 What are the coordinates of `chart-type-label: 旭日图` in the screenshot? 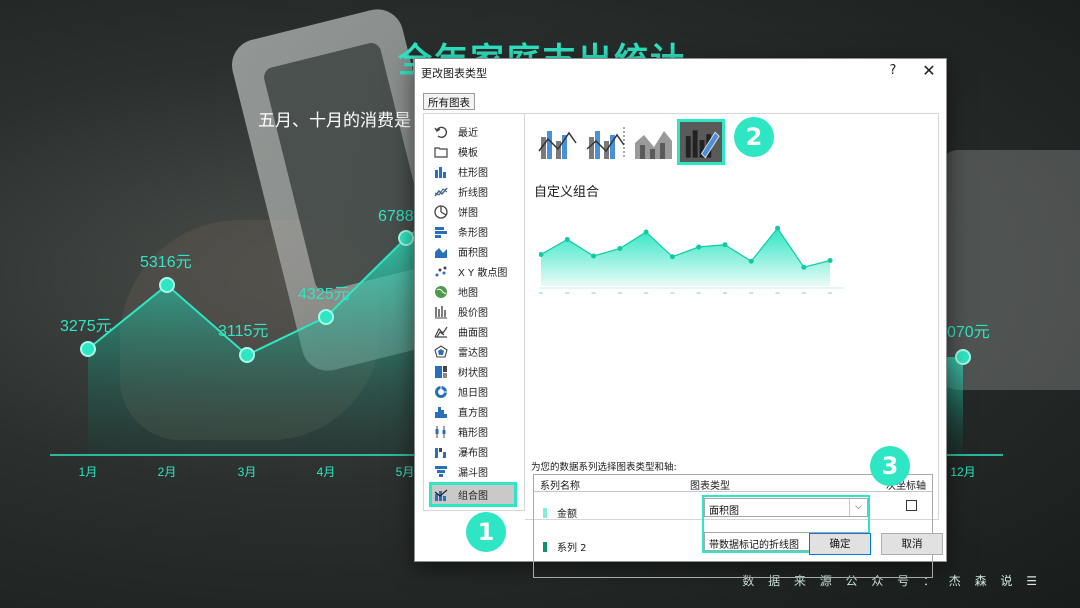 It's located at (473, 393).